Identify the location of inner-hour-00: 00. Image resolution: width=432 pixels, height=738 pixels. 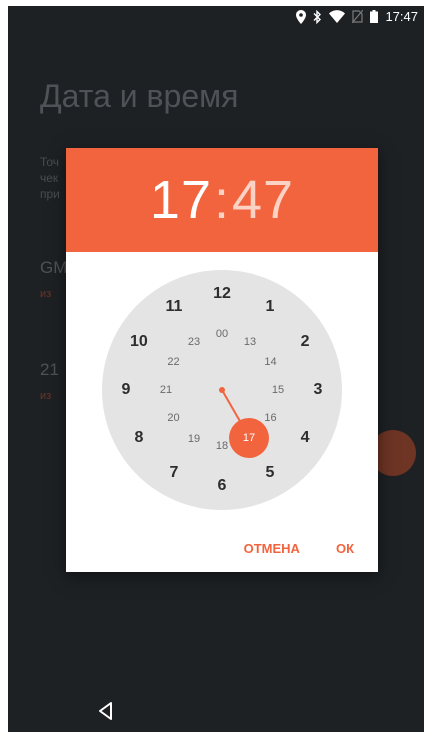
(222, 334).